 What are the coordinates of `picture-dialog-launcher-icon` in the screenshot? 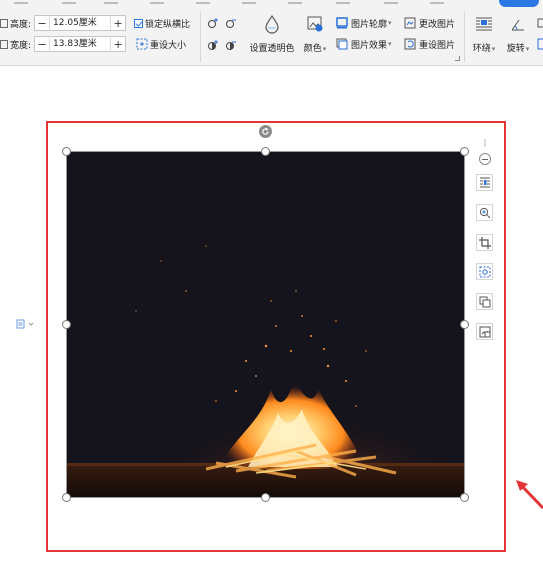 It's located at (457, 58).